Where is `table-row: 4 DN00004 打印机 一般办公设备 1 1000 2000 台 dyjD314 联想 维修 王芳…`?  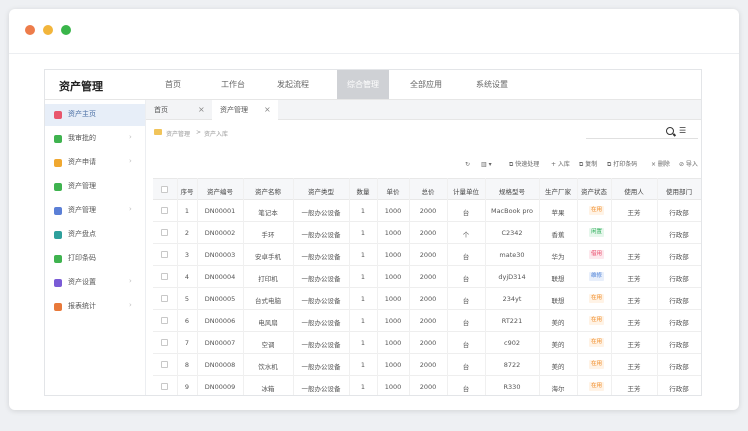
table-row: 4 DN00004 打印机 一般办公设备 1 1000 2000 台 dyjD314 联想 维修 王芳… is located at coordinates (427, 277).